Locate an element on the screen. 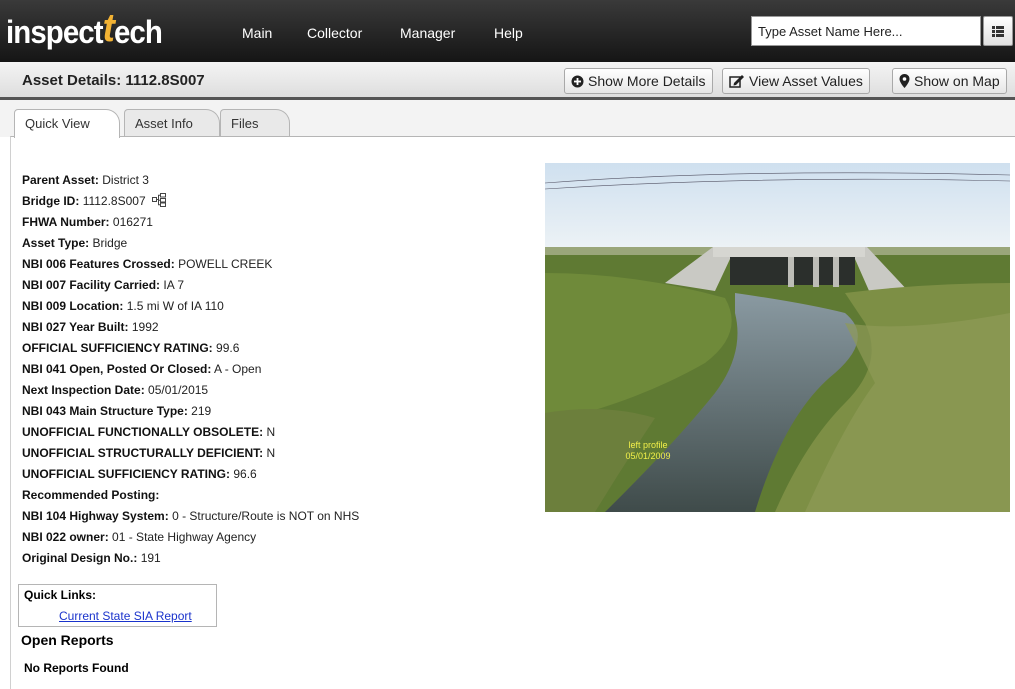 Image resolution: width=1015 pixels, height=689 pixels. detail-original-design-no: Original Design No.: 191 is located at coordinates (91, 558).